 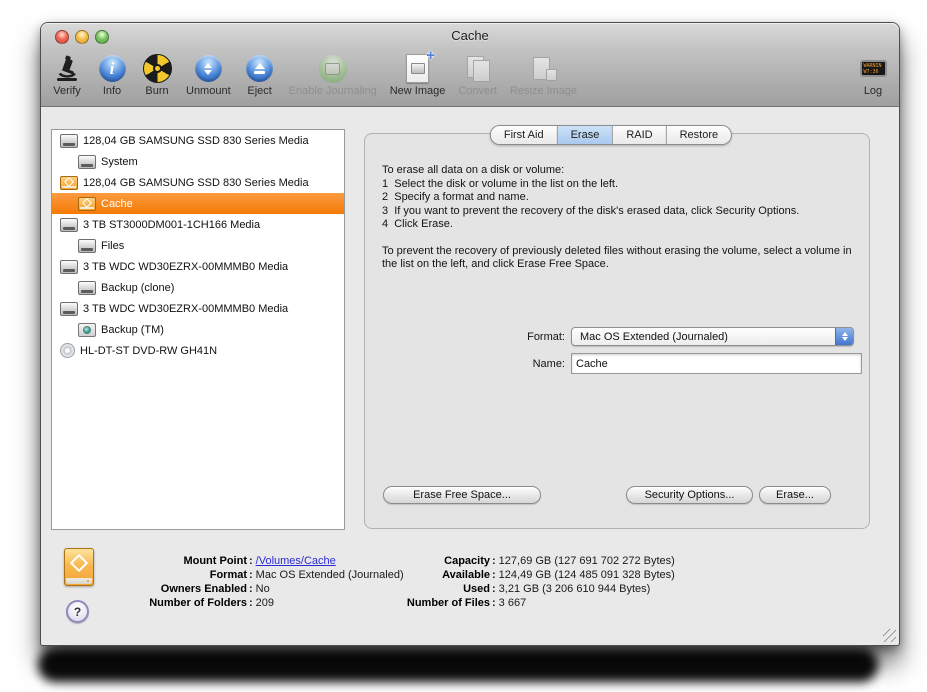 What do you see at coordinates (157, 91) in the screenshot?
I see `toolbar-label: Burn` at bounding box center [157, 91].